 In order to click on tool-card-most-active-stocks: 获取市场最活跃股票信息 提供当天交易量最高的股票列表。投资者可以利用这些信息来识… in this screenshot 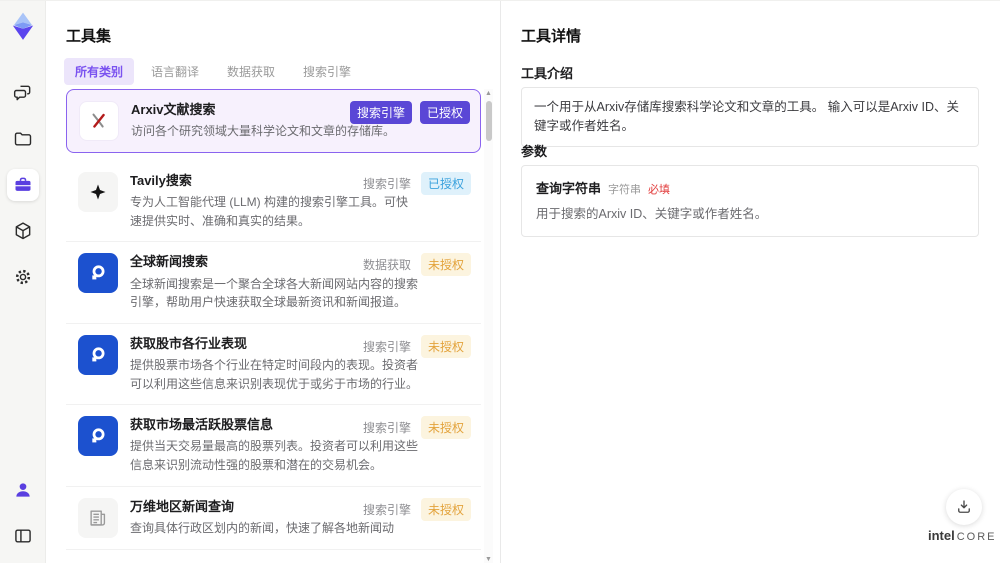, I will do `click(273, 446)`.